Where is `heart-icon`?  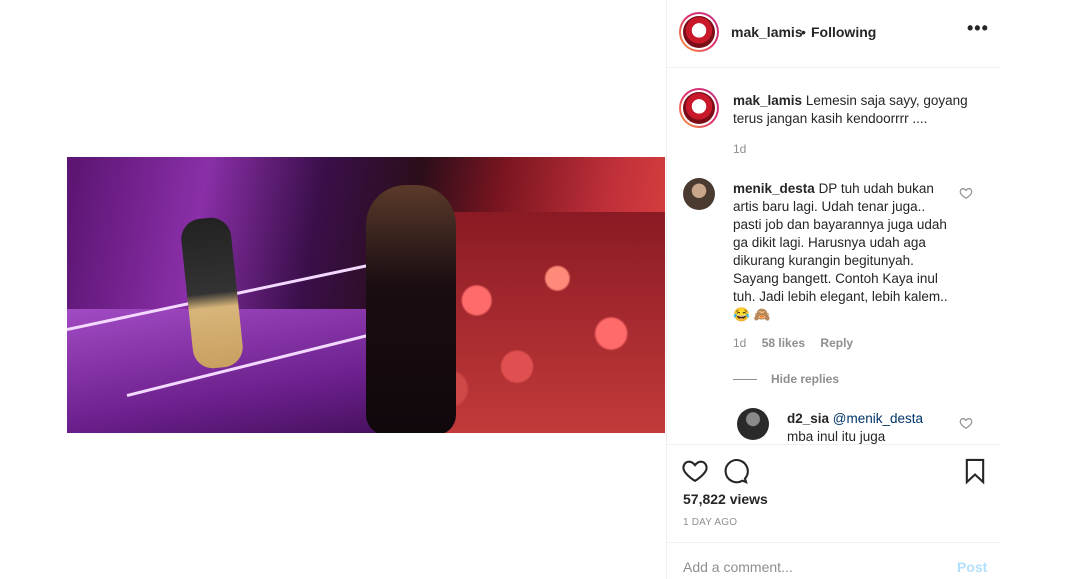
heart-icon is located at coordinates (695, 471).